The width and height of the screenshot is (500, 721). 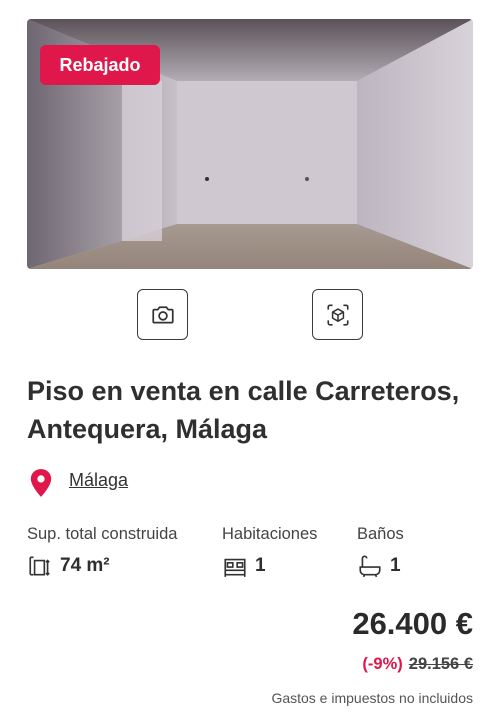 I want to click on discount-percent: (-9%), so click(x=382, y=664).